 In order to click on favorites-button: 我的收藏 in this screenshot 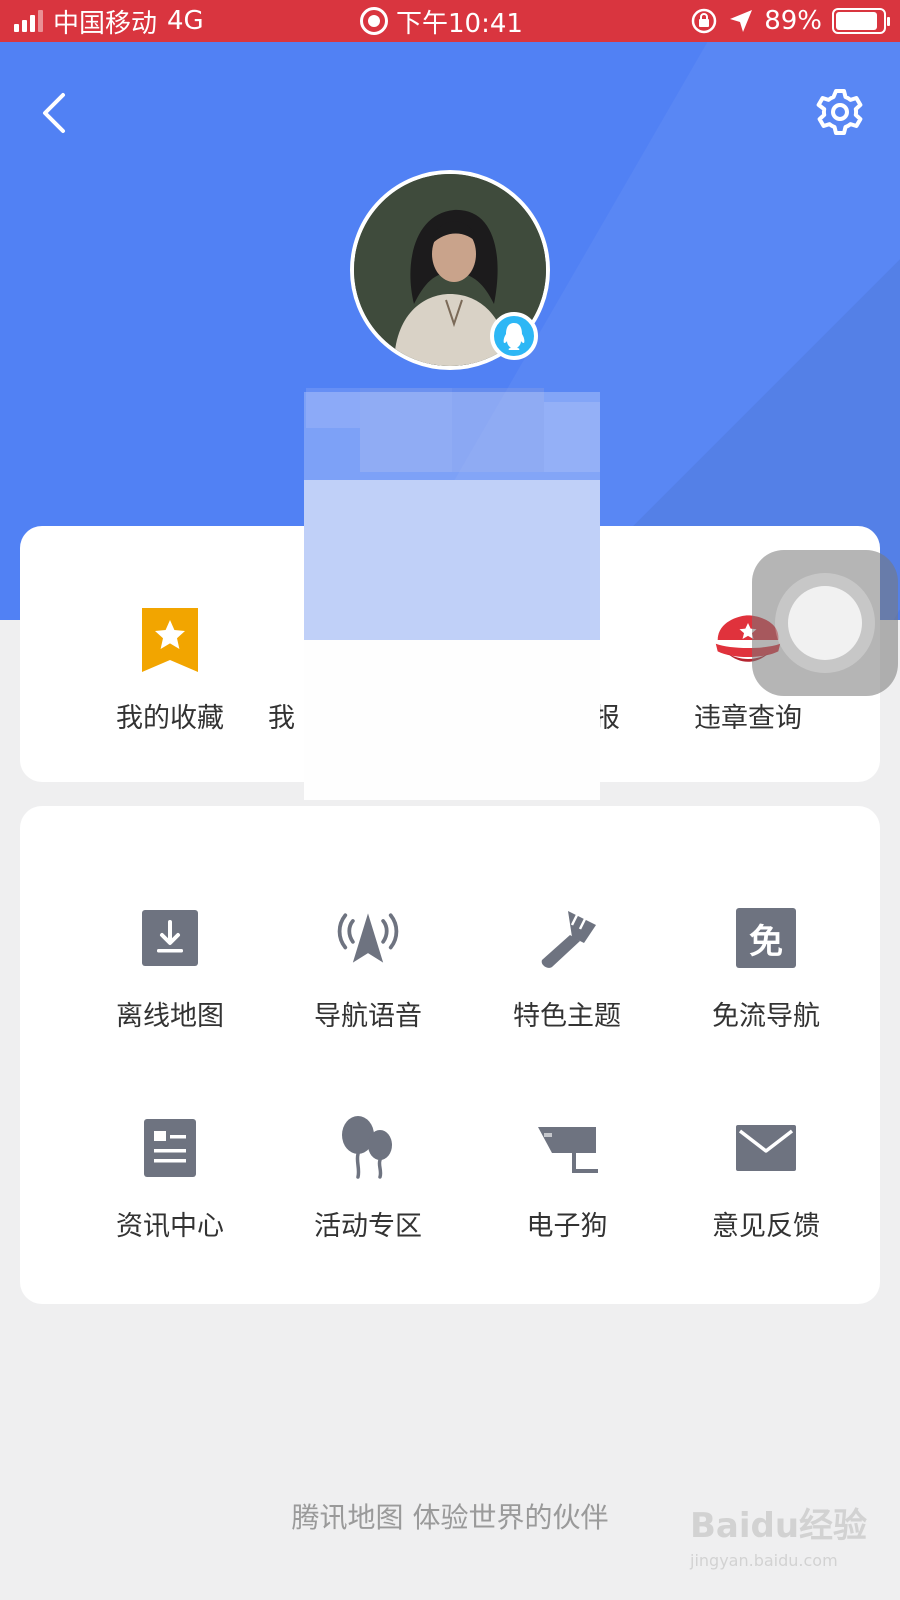, I will do `click(170, 669)`.